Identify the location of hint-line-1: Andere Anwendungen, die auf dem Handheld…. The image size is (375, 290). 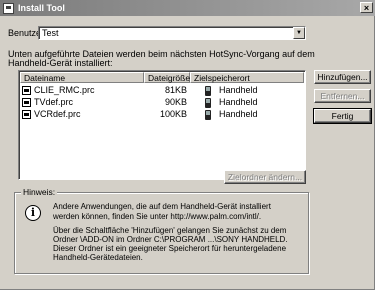
(162, 206).